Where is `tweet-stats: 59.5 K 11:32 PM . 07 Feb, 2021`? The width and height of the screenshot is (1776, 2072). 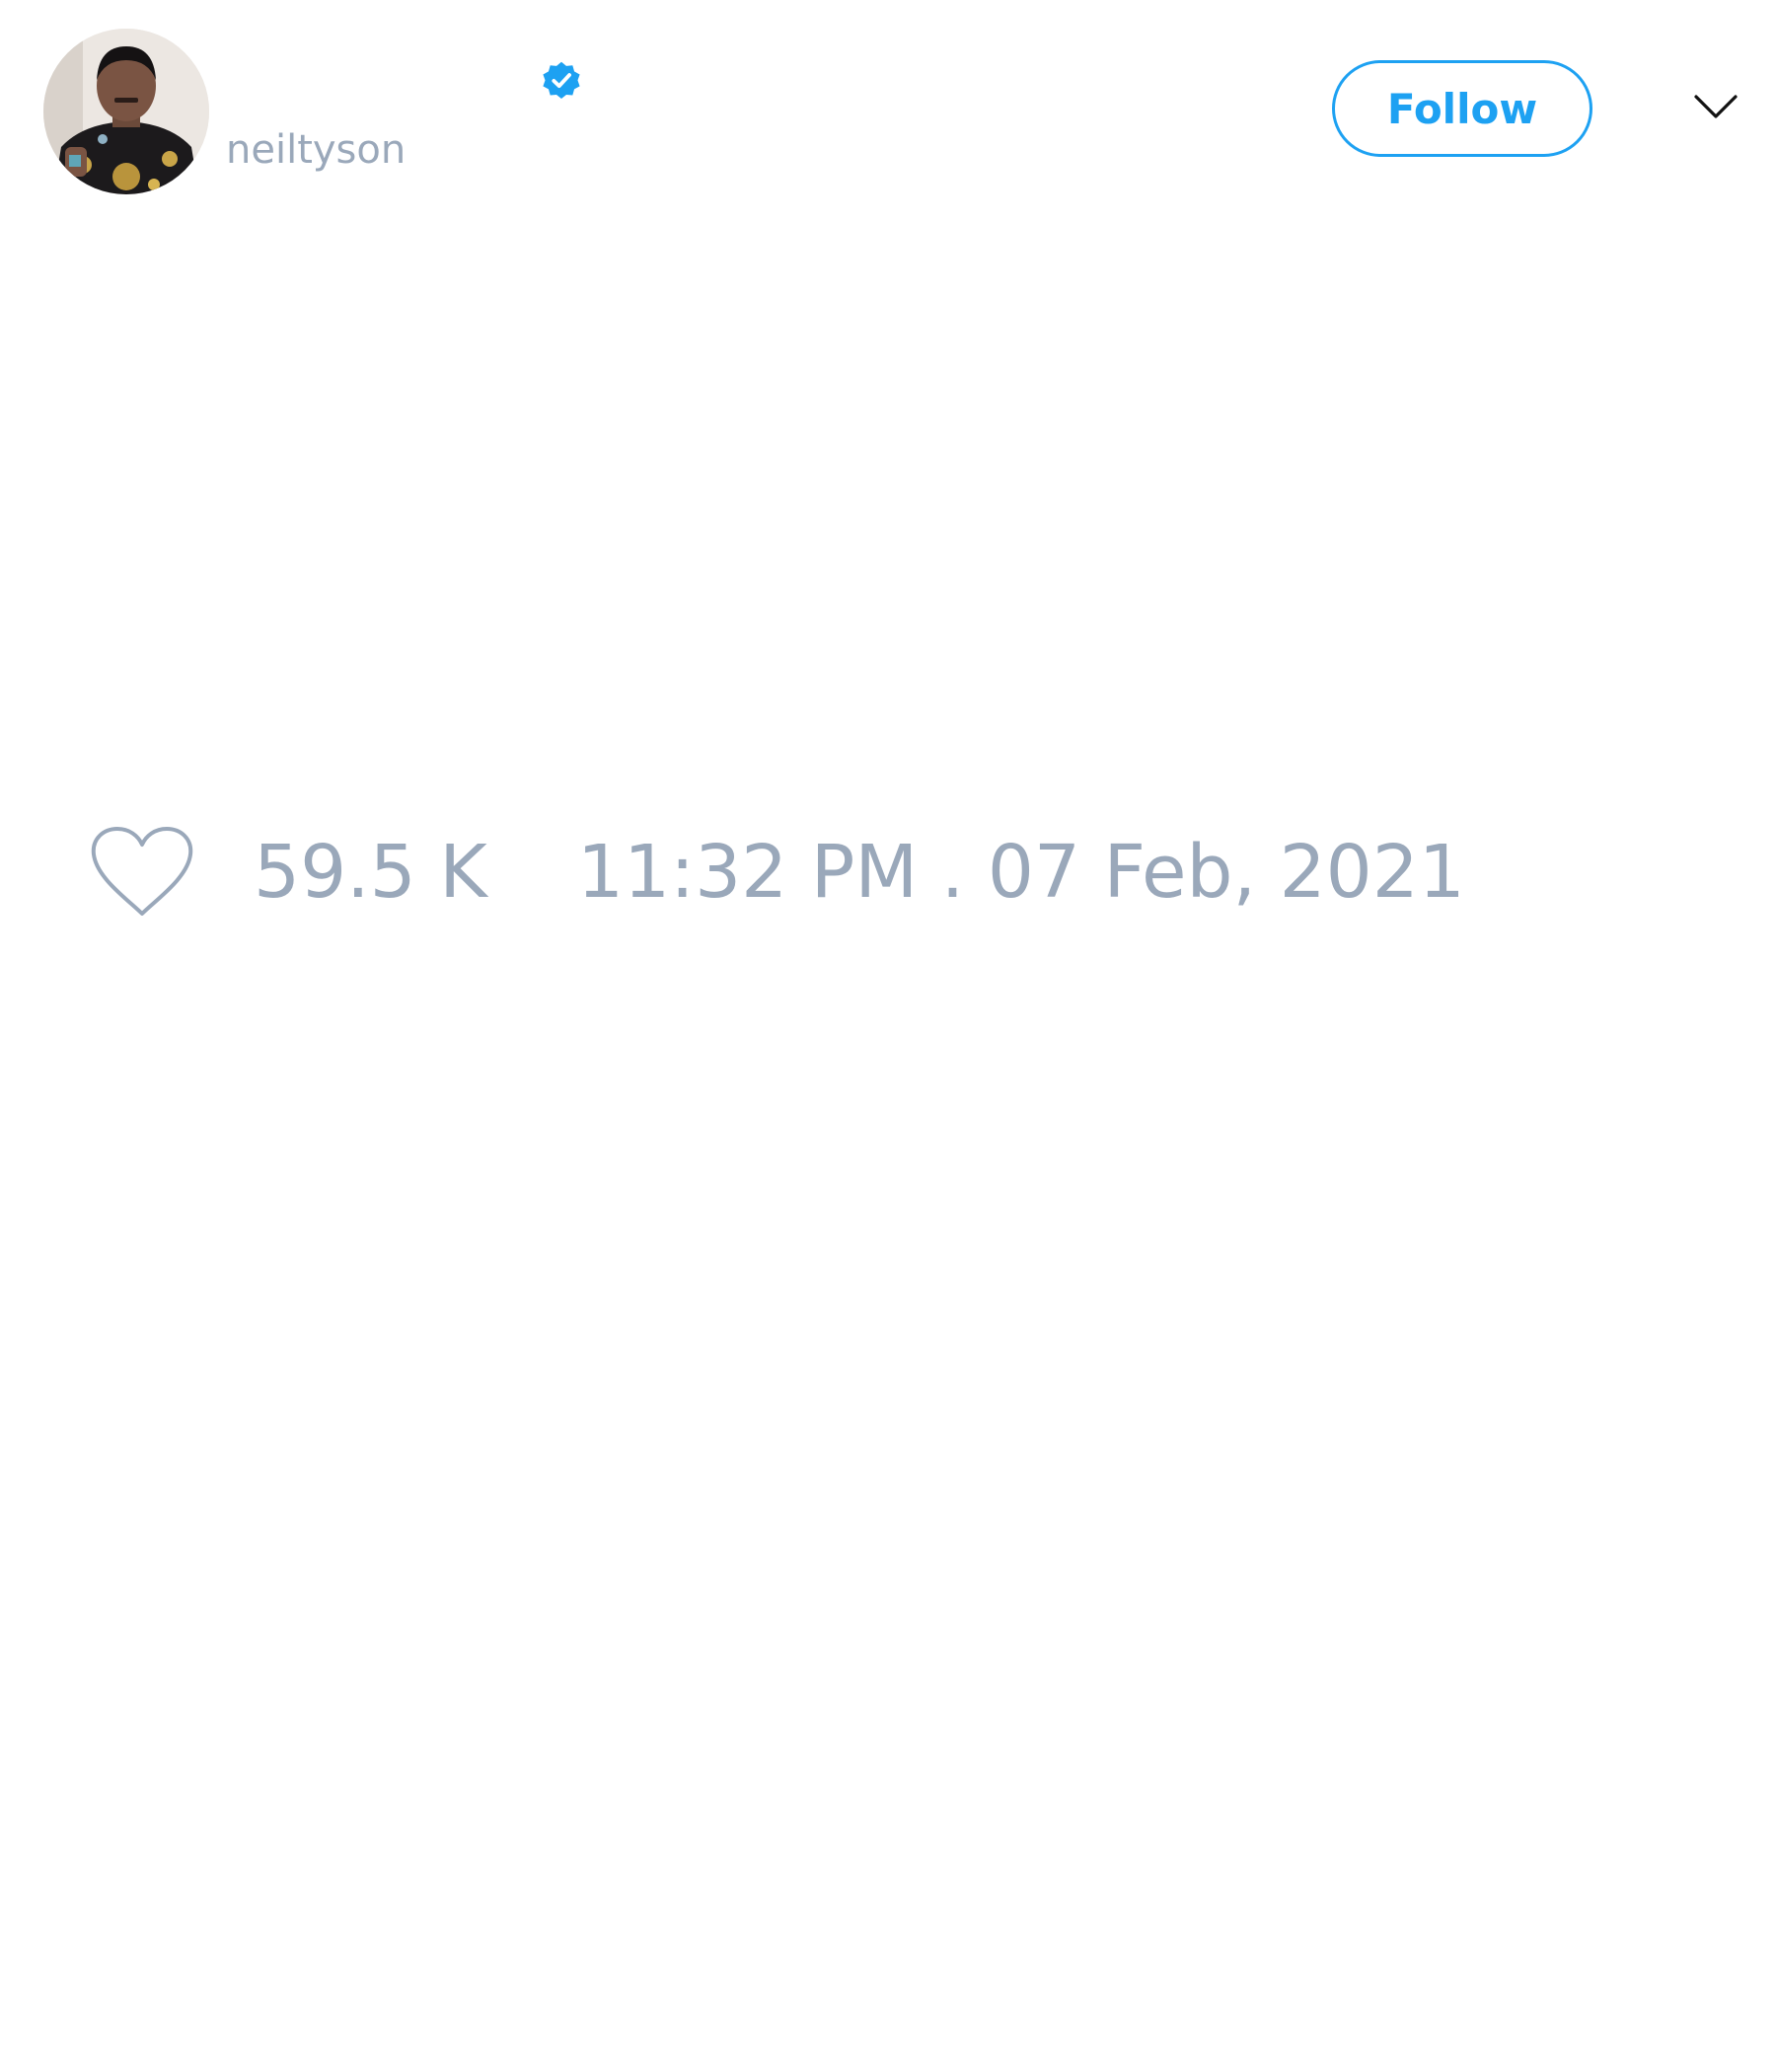
tweet-stats: 59.5 K 11:32 PM . 07 Feb, 2021 is located at coordinates (888, 873).